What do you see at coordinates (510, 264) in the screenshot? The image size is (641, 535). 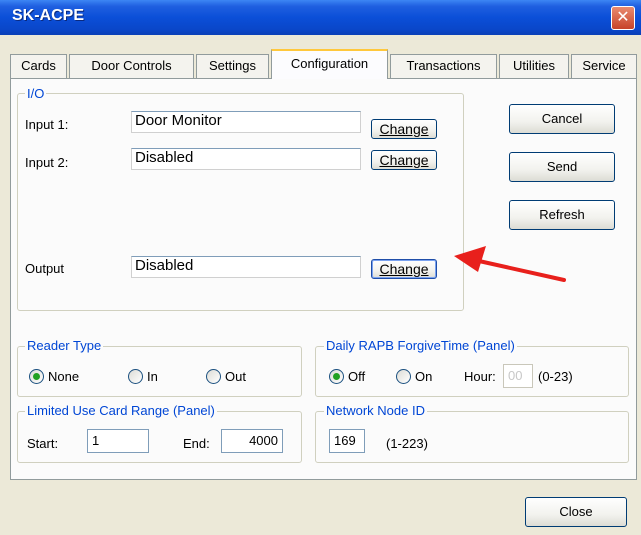 I see `annotation-arrow-icon` at bounding box center [510, 264].